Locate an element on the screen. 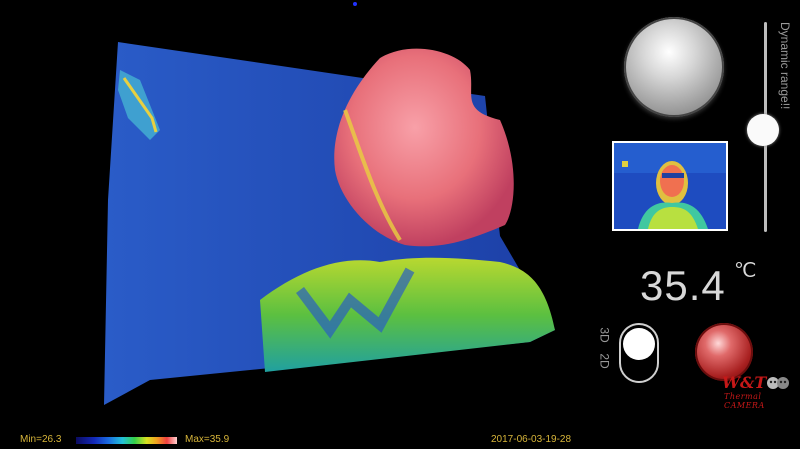 The width and height of the screenshot is (800, 449). dynamic-range-label: Dynamic range!! is located at coordinates (785, 66).